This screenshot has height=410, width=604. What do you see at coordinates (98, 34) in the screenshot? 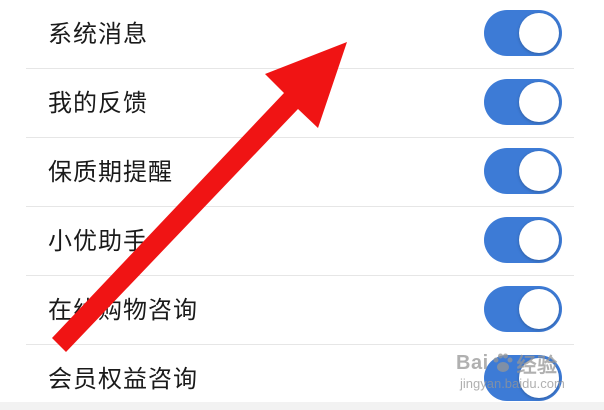
I see `setting-label: 系统消息` at bounding box center [98, 34].